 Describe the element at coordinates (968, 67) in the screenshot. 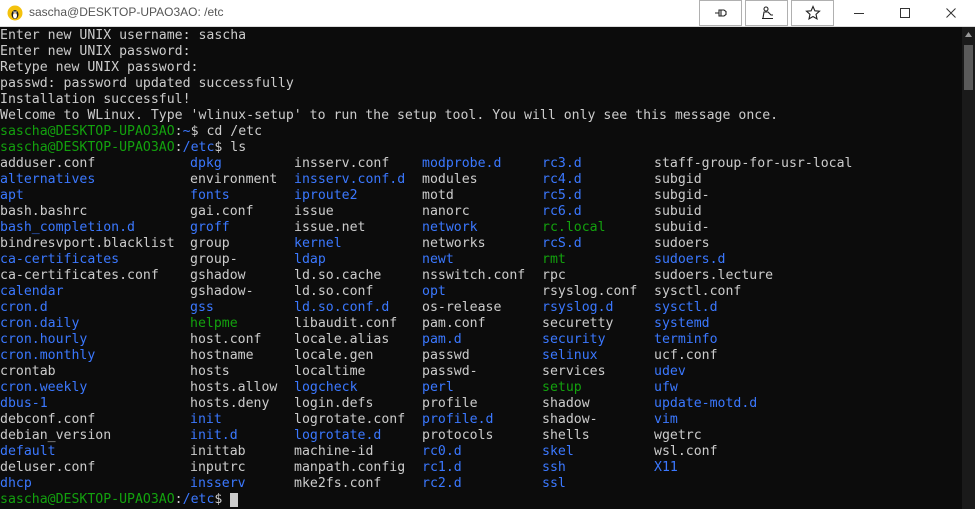

I see `scrollbar-thumb` at that location.